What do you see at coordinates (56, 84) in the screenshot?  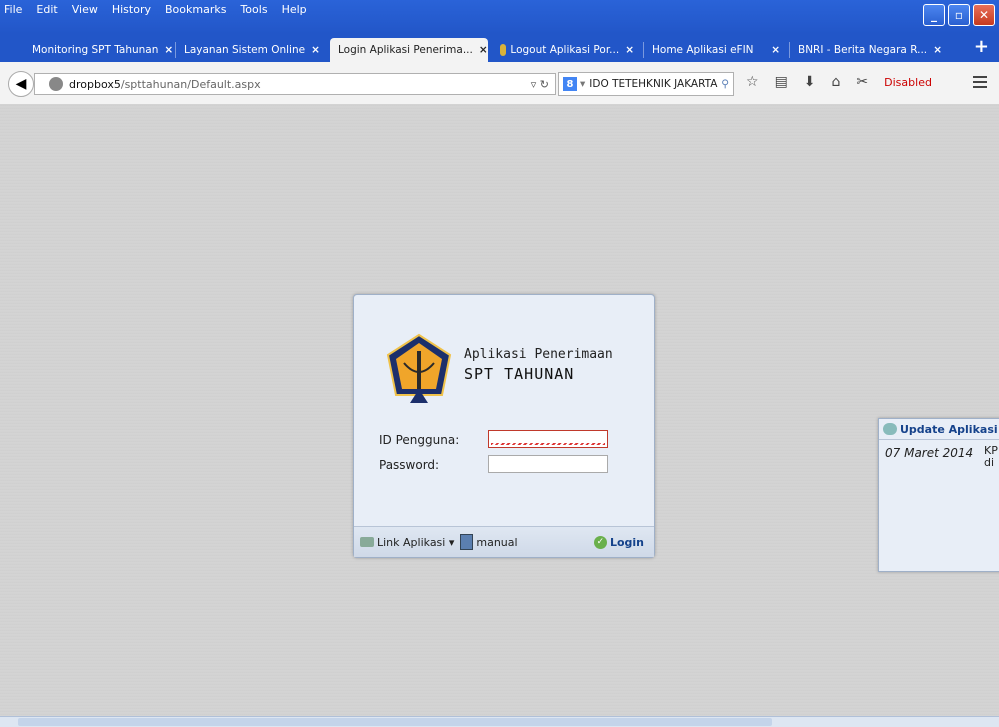 I see `globe-icon` at bounding box center [56, 84].